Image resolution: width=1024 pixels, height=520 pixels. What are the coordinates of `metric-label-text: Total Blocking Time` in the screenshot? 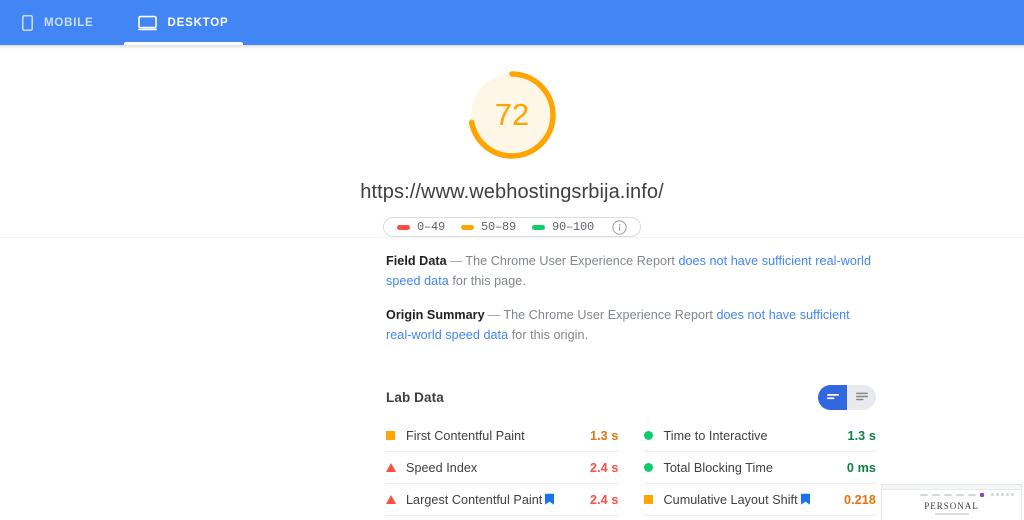 It's located at (718, 467).